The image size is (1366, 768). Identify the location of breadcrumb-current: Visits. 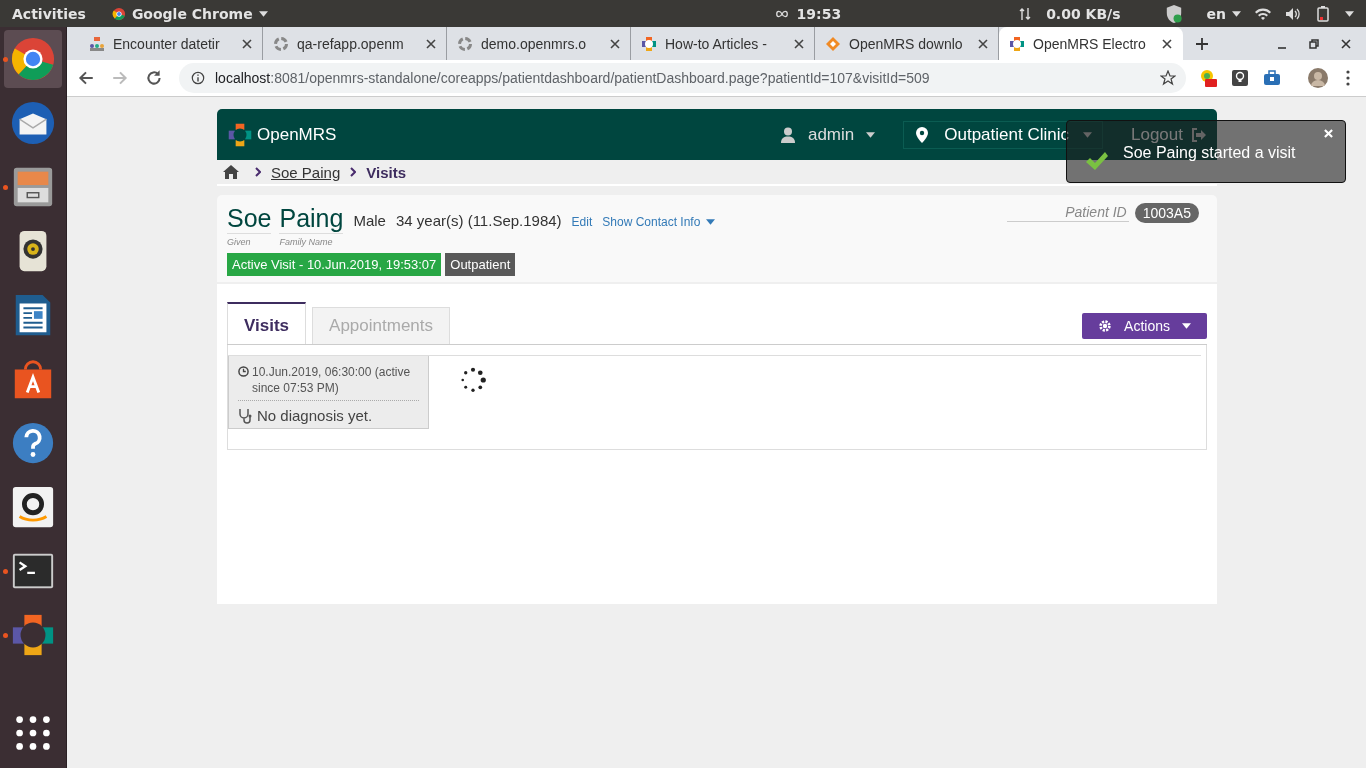
(386, 172).